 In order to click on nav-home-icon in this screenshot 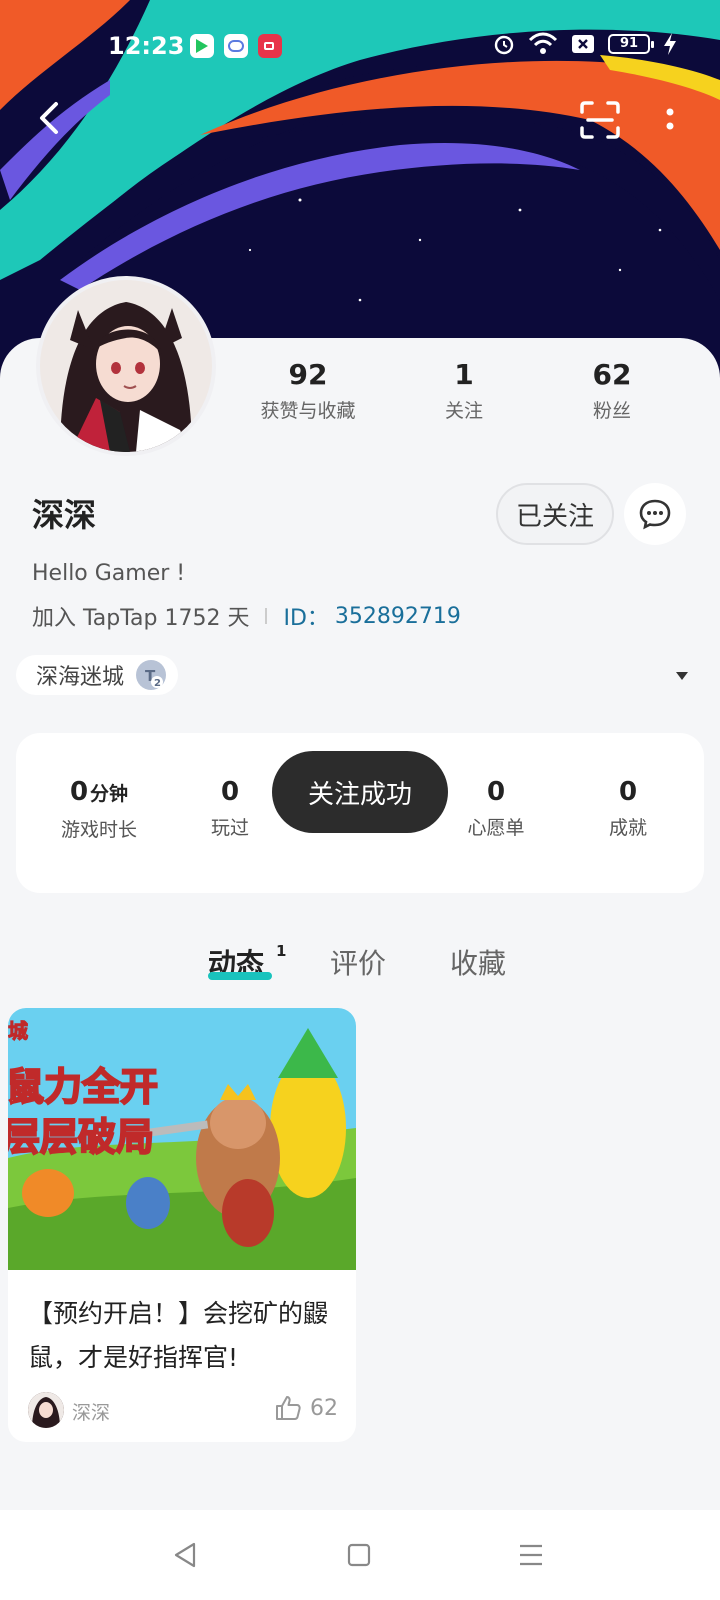, I will do `click(359, 1555)`.